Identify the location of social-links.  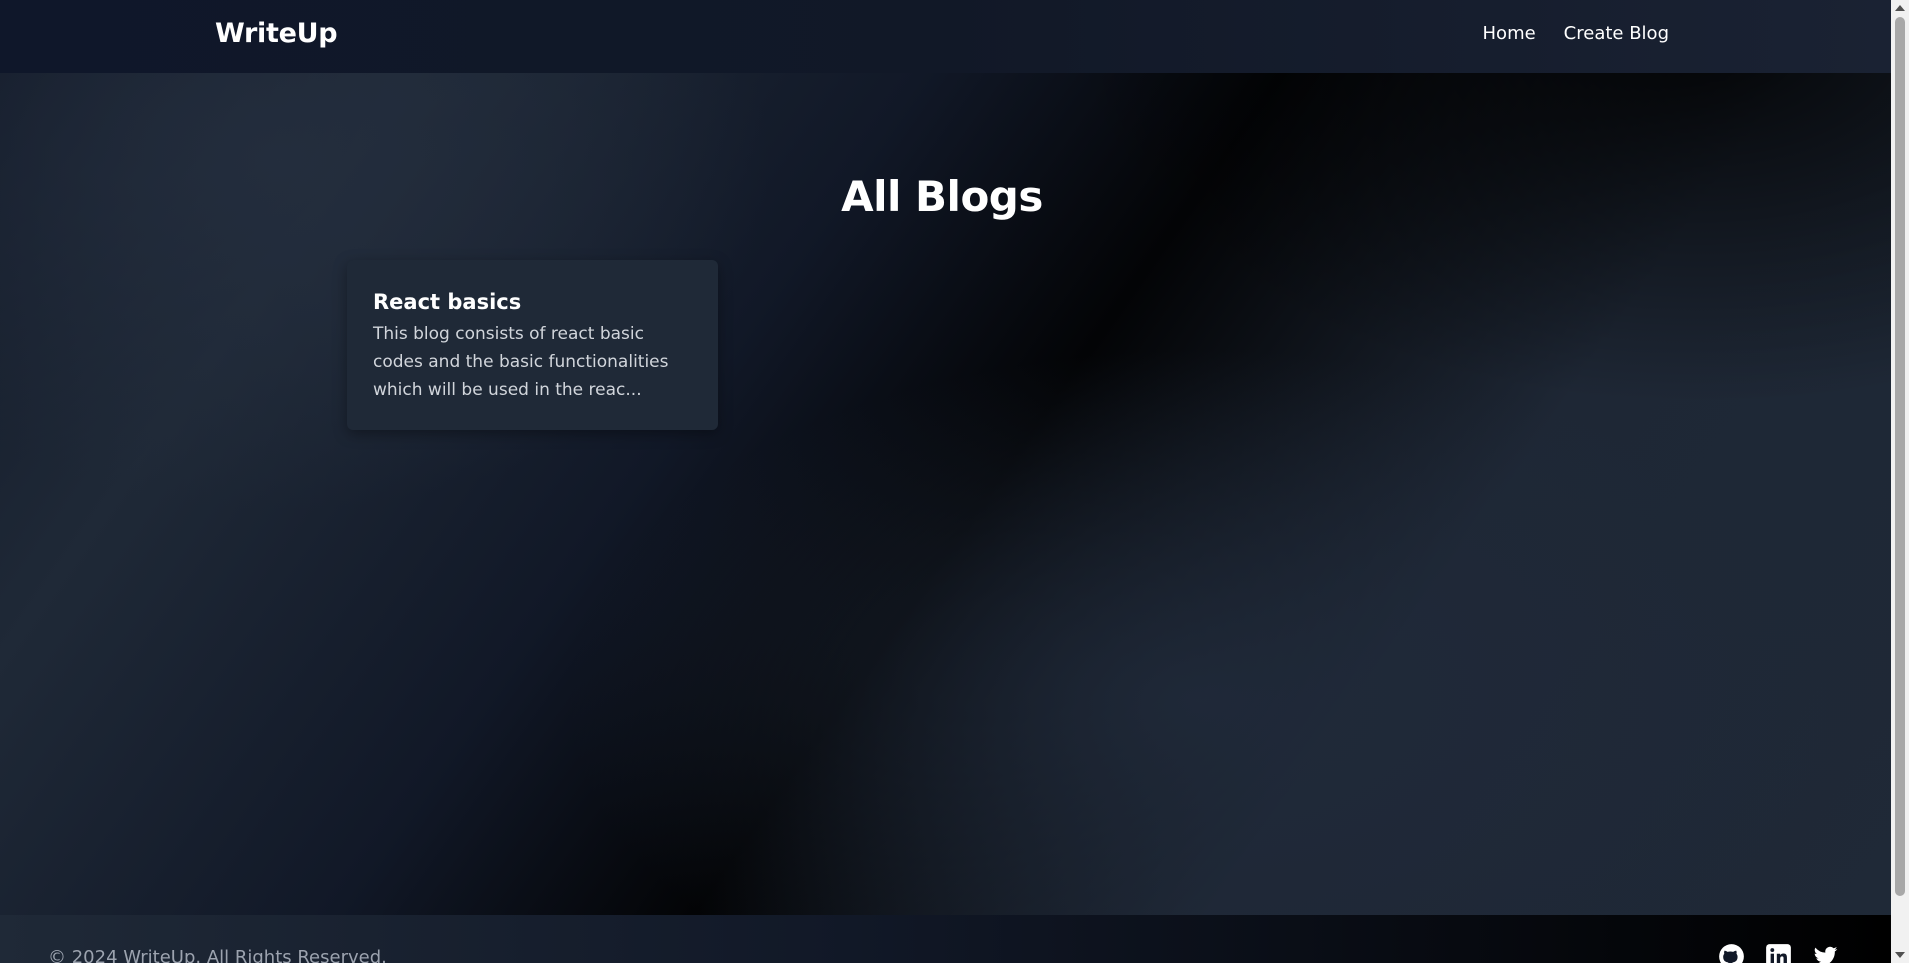
(1778, 953).